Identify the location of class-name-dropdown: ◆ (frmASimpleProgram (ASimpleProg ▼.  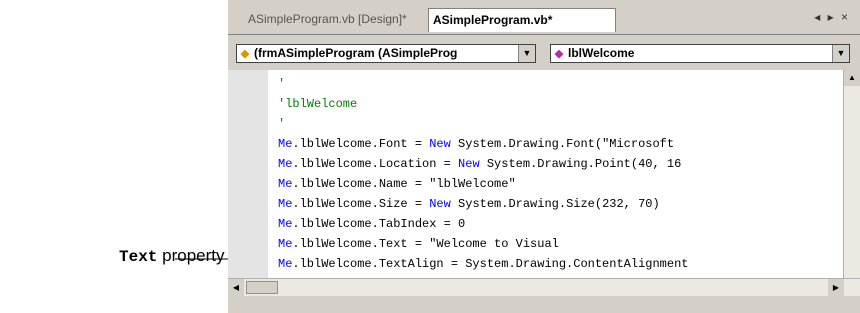
(386, 53).